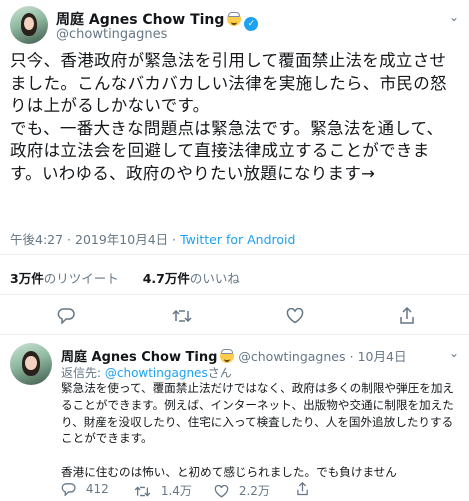 This screenshot has height=501, width=469. I want to click on retweets-count: 3万件, so click(27, 278).